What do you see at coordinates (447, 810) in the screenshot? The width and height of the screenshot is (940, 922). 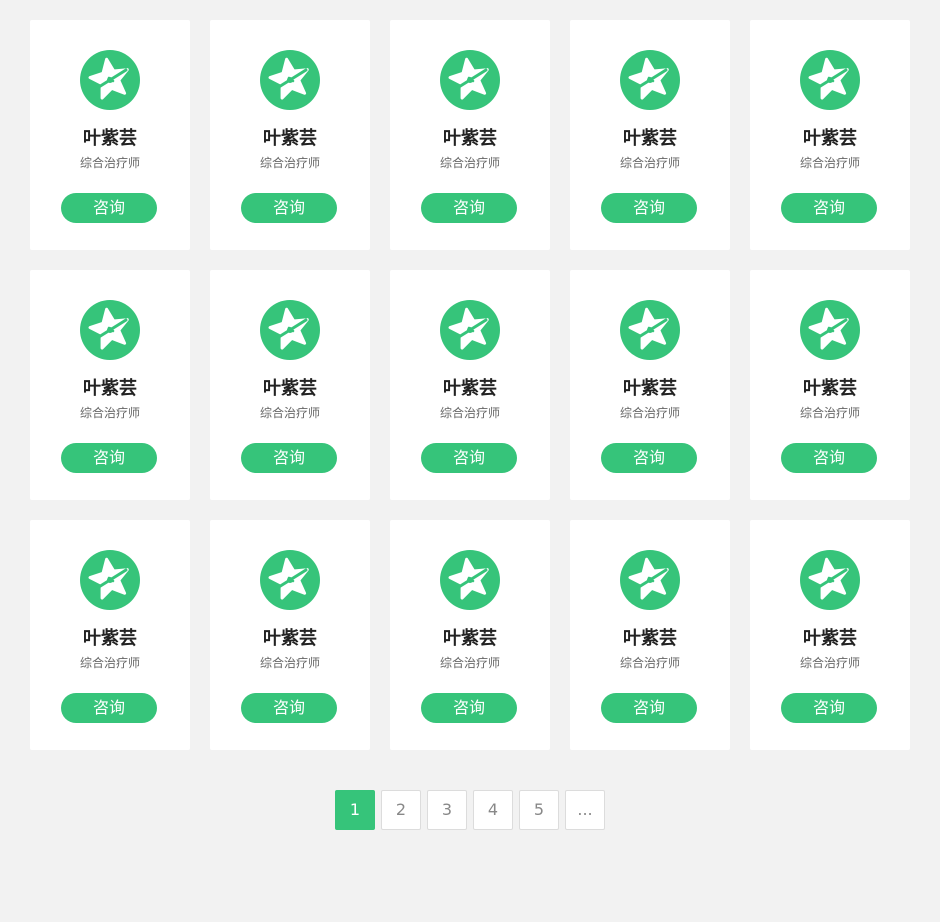 I see `page-3-button: 3` at bounding box center [447, 810].